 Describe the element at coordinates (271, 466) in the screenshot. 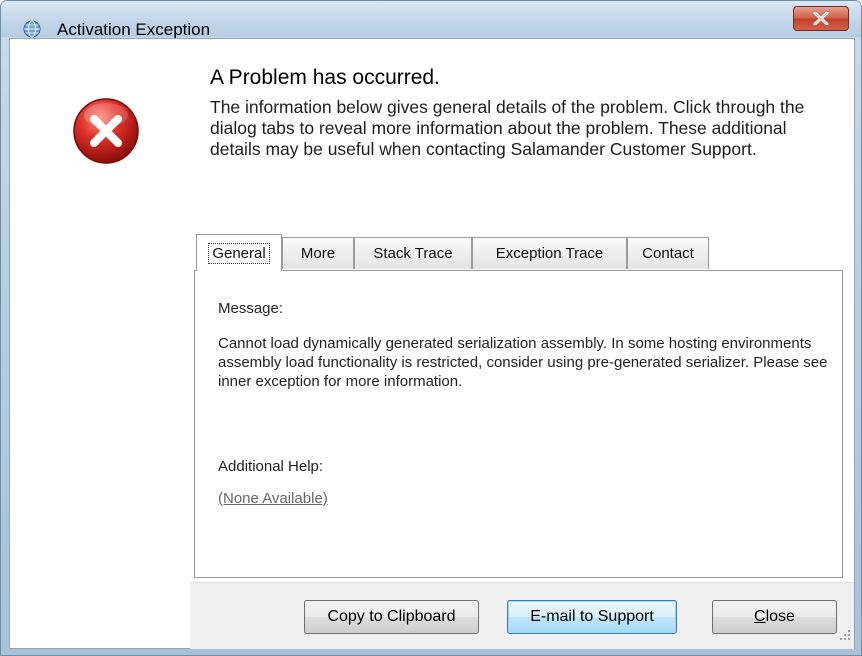

I see `additional-help-label: Additional Help:` at that location.